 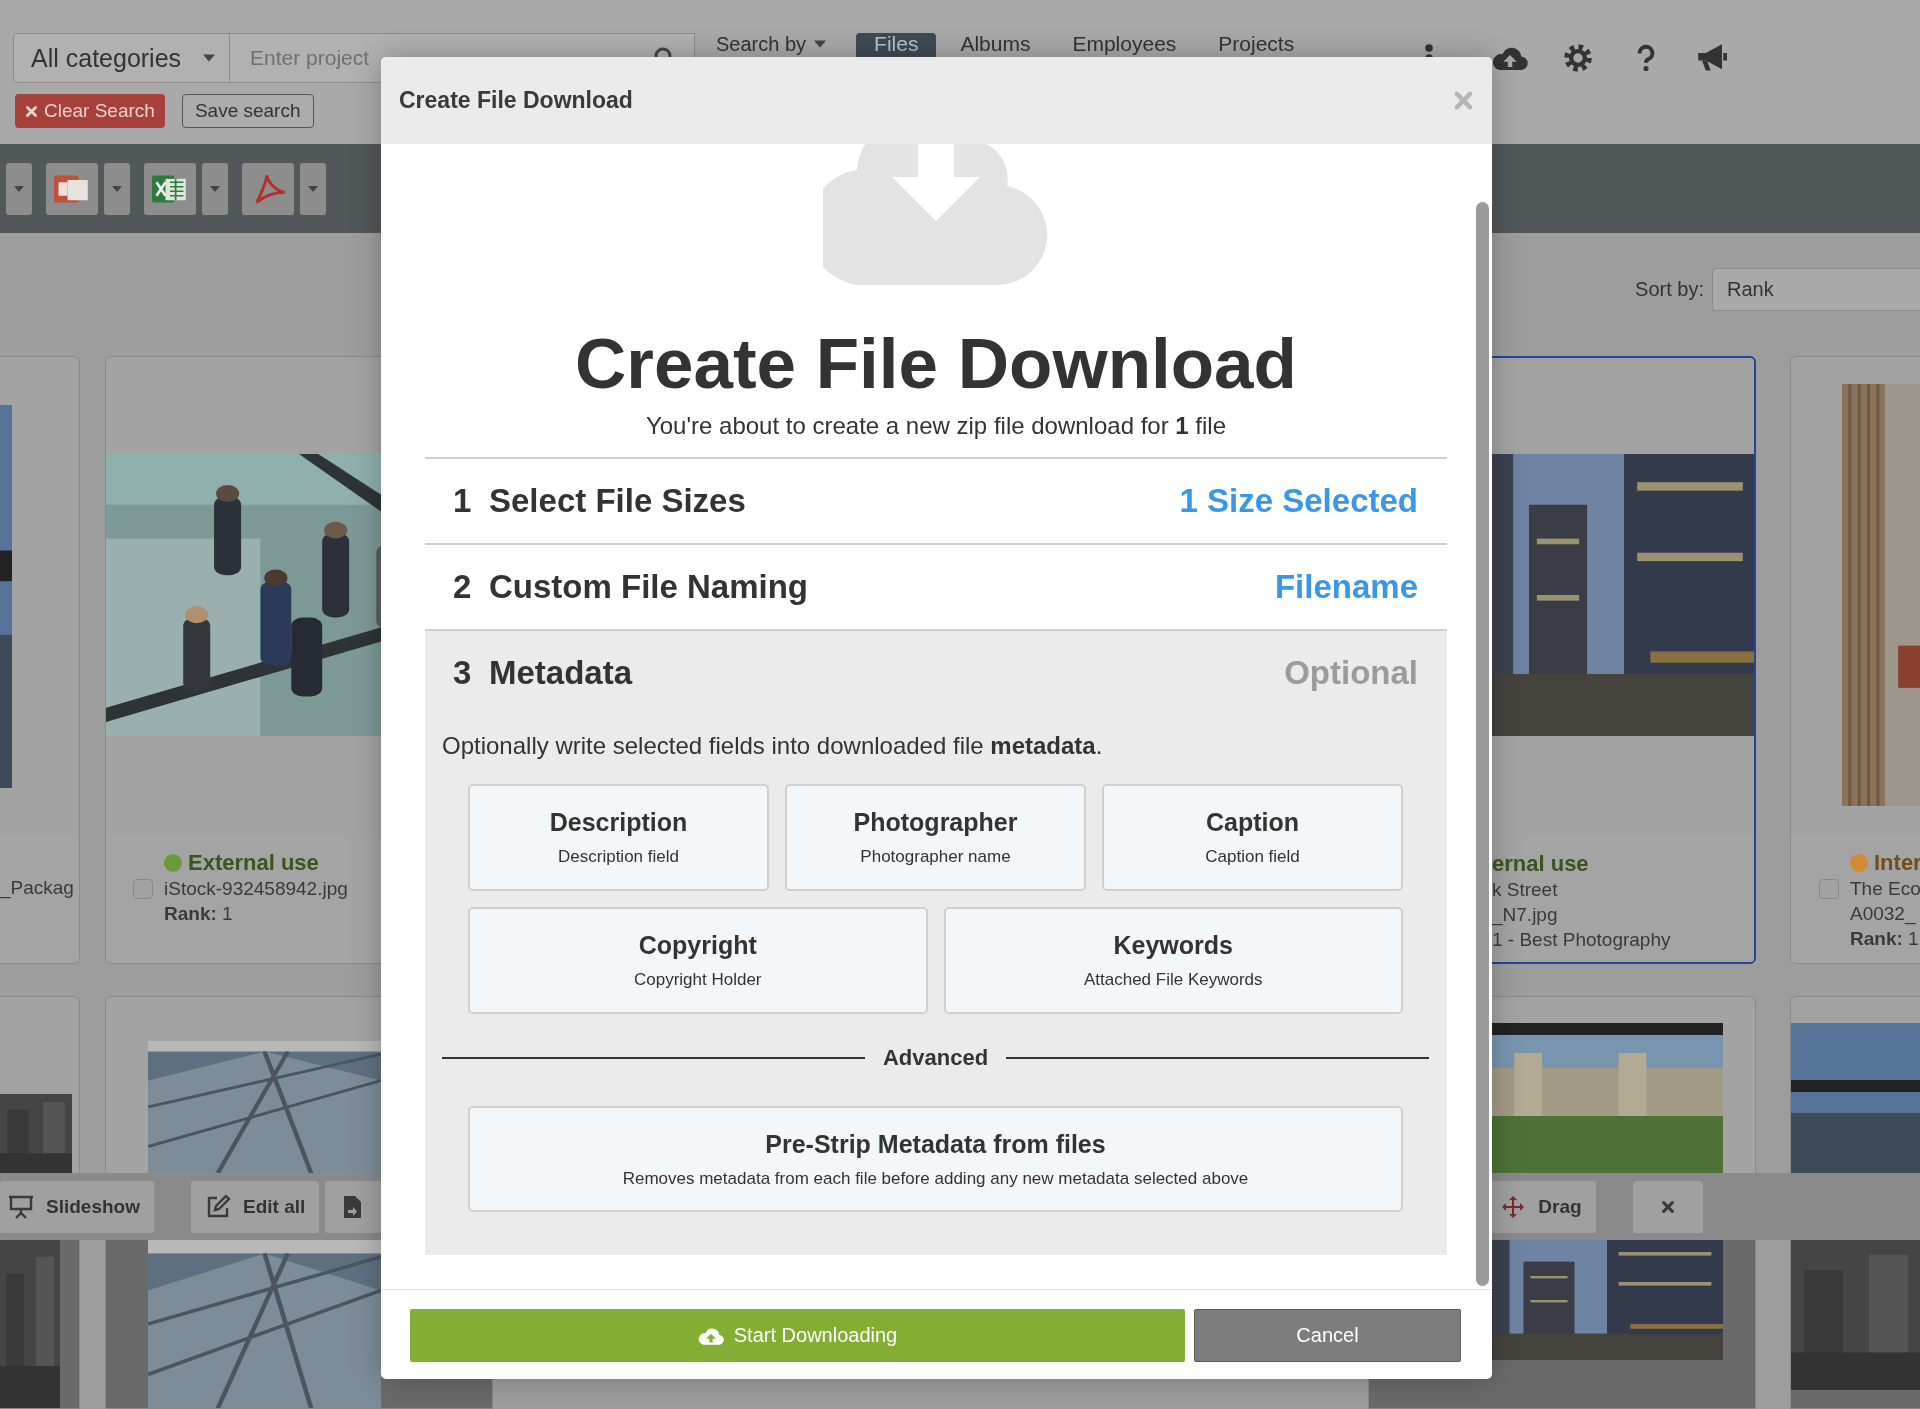 What do you see at coordinates (1883, 914) in the screenshot?
I see `file-detail: A0032_` at bounding box center [1883, 914].